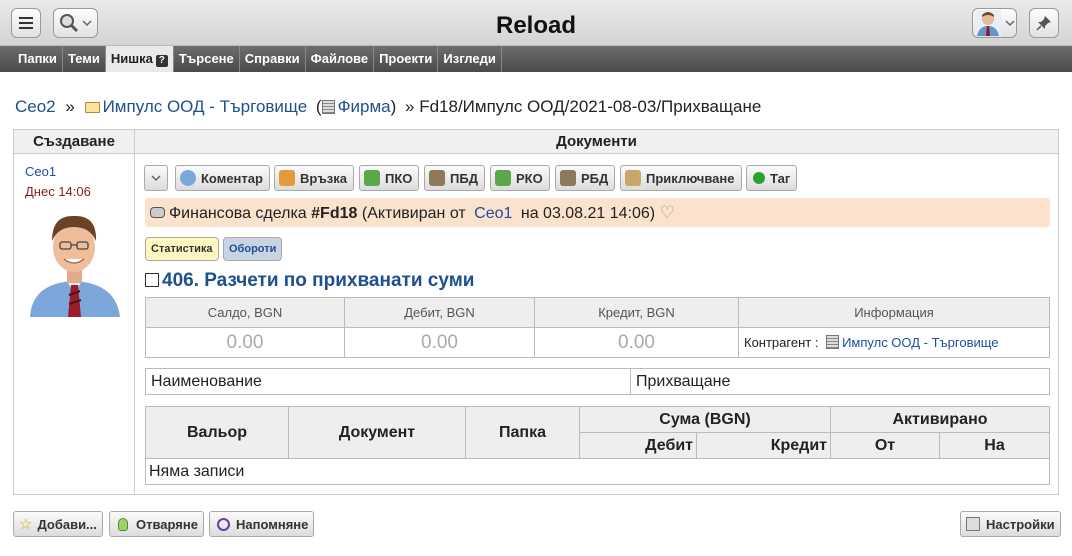 The width and height of the screenshot is (1072, 556). I want to click on user-menu-button, so click(994, 23).